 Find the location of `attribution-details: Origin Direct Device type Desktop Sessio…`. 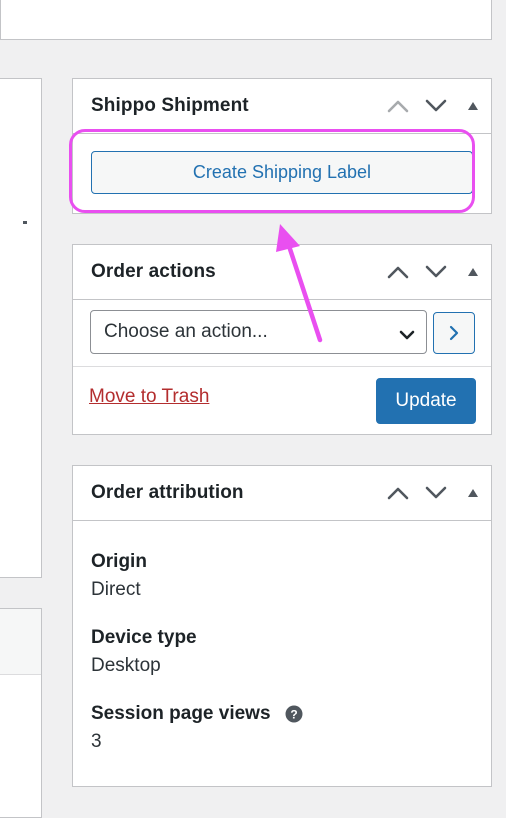

attribution-details: Origin Direct Device type Desktop Sessio… is located at coordinates (197, 664).